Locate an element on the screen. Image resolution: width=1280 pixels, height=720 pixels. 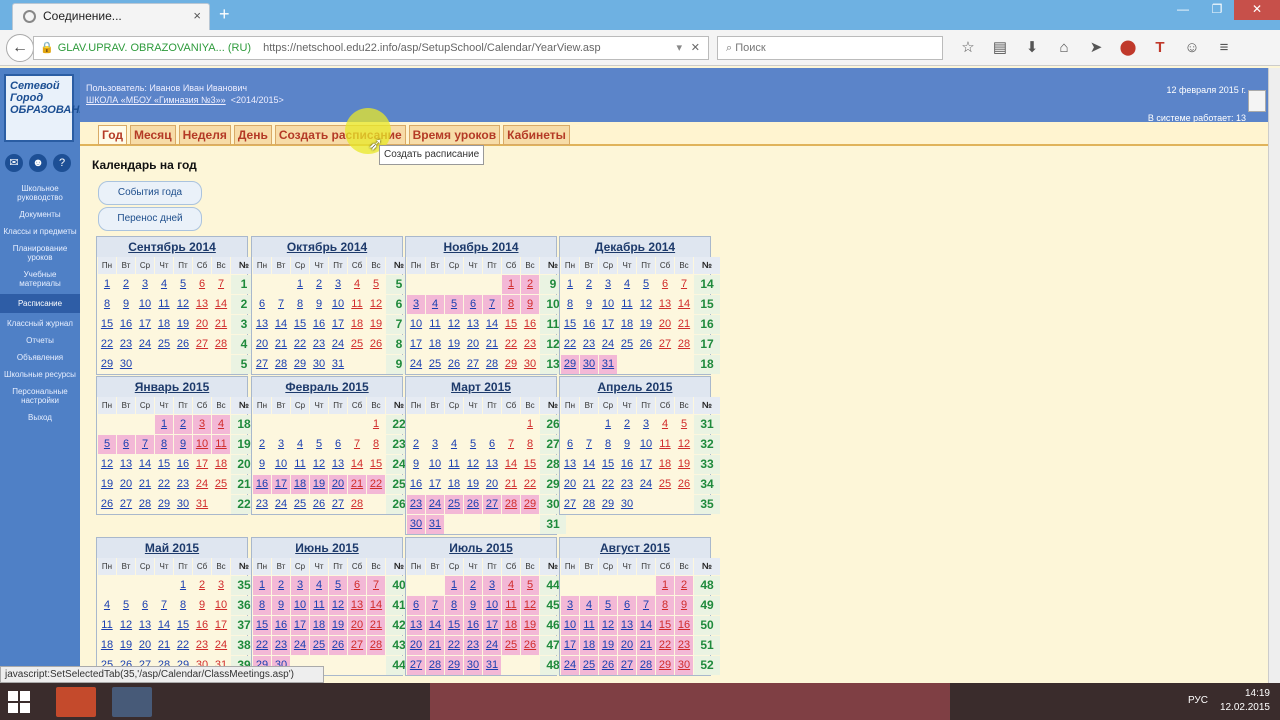
search-input: ⌕ Поиск is located at coordinates (830, 48).